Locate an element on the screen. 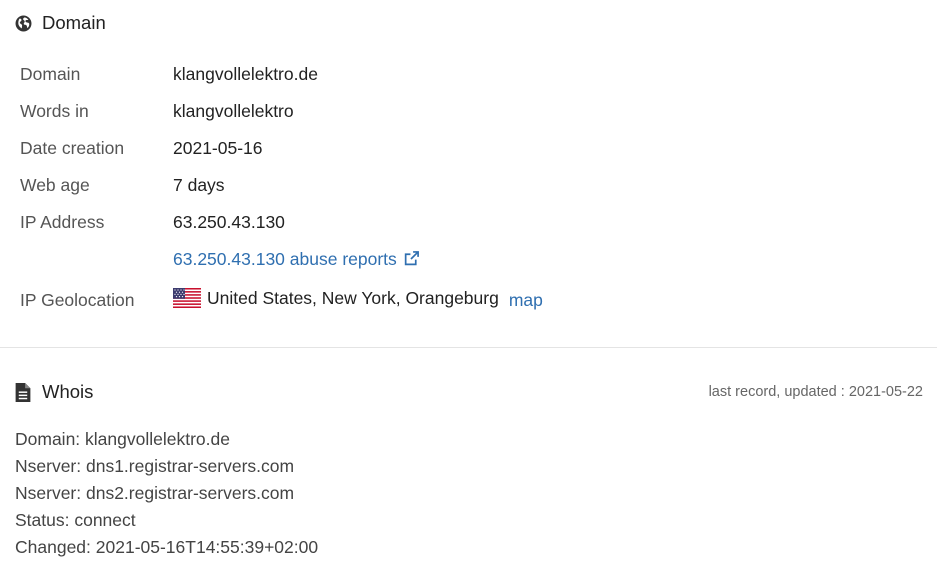 The image size is (937, 567). whois-line: Domain: klangvollelektro.de is located at coordinates (122, 439).